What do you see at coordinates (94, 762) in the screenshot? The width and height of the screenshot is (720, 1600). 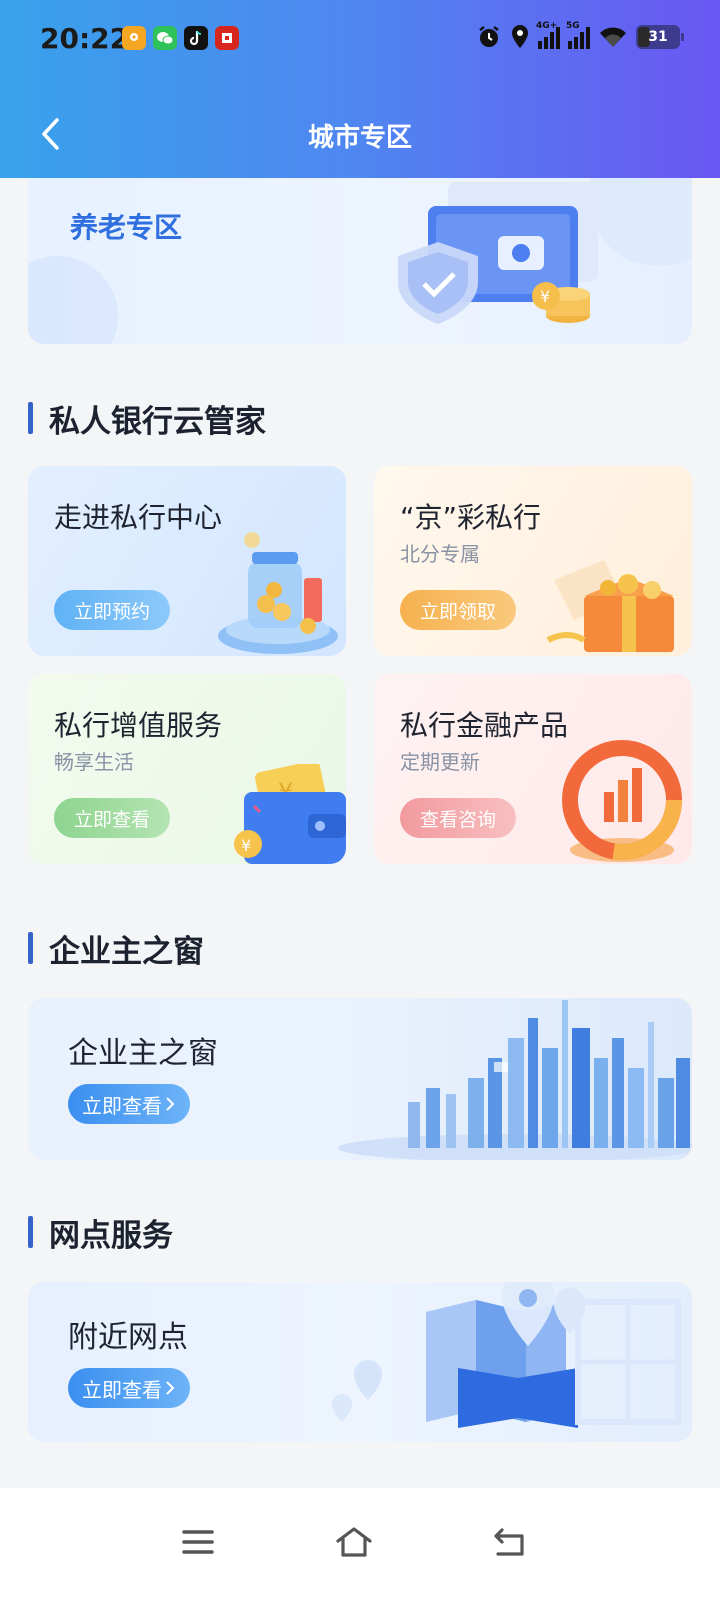 I see `card-subtitle: 畅享生活` at bounding box center [94, 762].